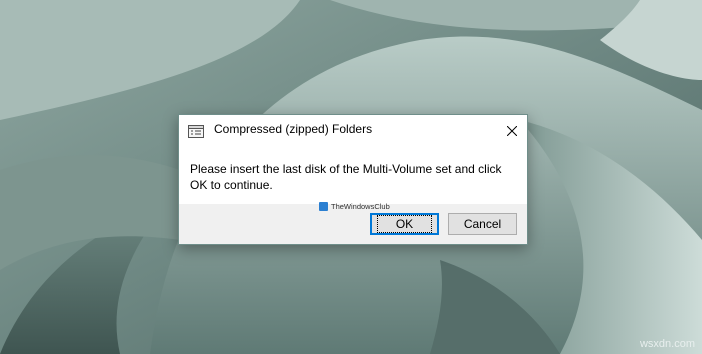 The height and width of the screenshot is (354, 702). What do you see at coordinates (667, 344) in the screenshot?
I see `site-watermark: wsxdn.com` at bounding box center [667, 344].